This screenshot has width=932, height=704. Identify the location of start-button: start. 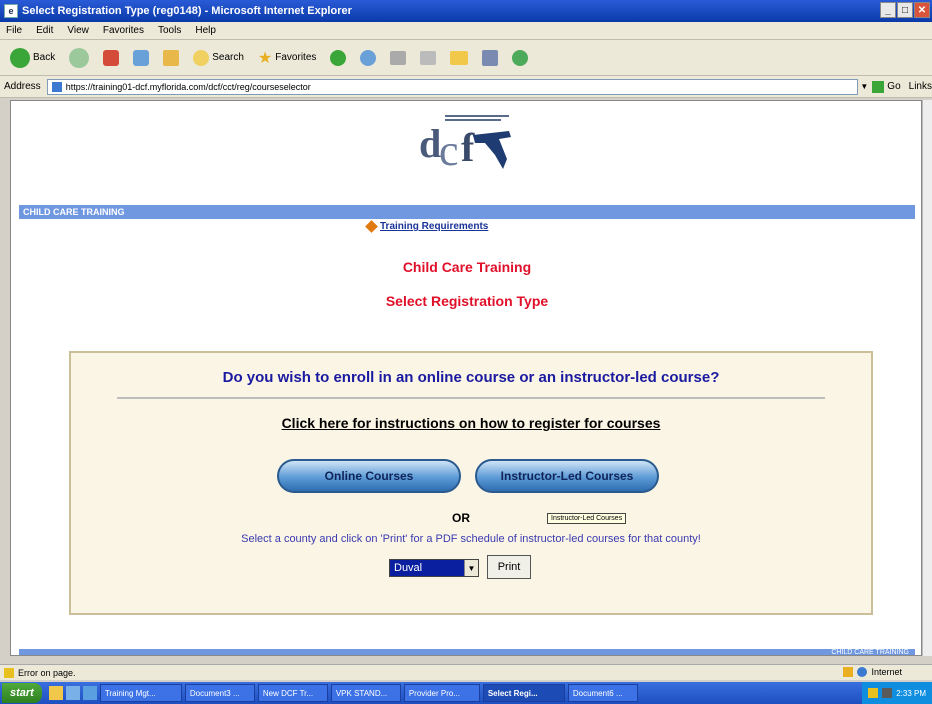
(22, 693).